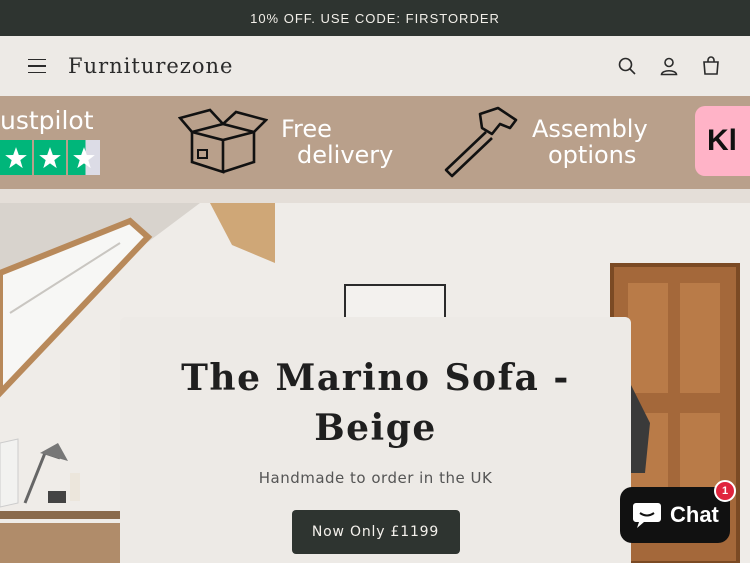  I want to click on trustpilot-label: ustpilot, so click(47, 120).